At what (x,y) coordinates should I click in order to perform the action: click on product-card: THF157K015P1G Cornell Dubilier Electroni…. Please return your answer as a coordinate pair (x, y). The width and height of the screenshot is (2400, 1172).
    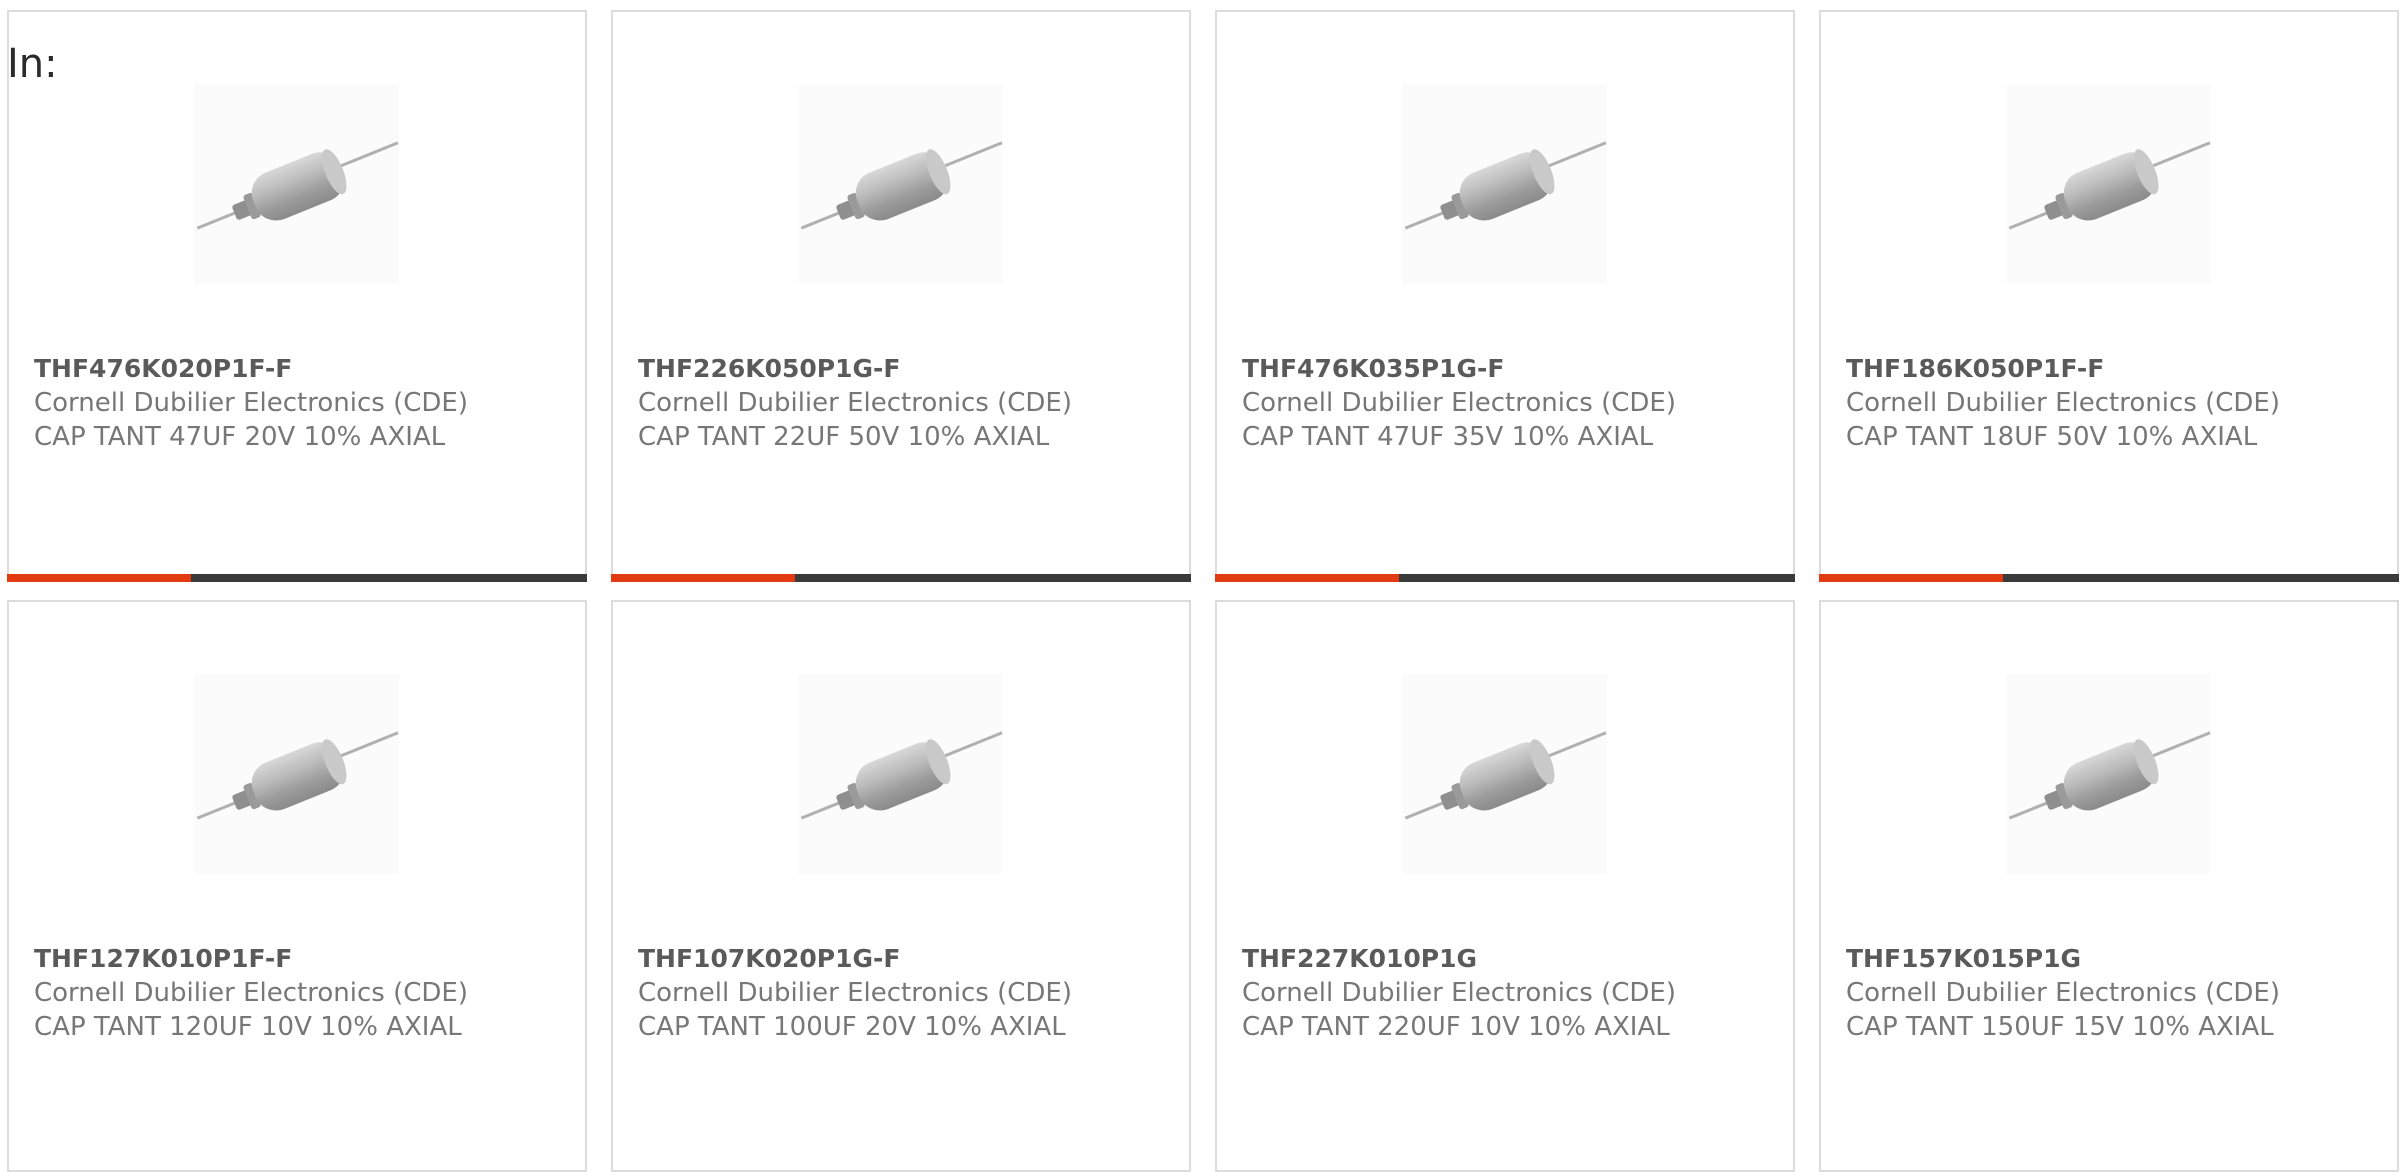
    Looking at the image, I should click on (2109, 886).